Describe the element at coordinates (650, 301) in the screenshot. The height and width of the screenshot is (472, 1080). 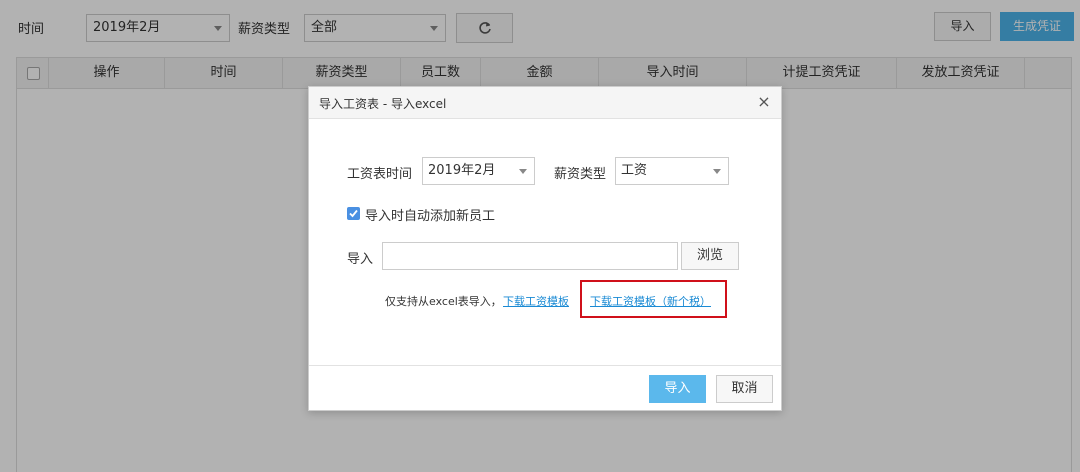
I see `download-template-new-tax-link: 下载工资模板（新个税）` at that location.